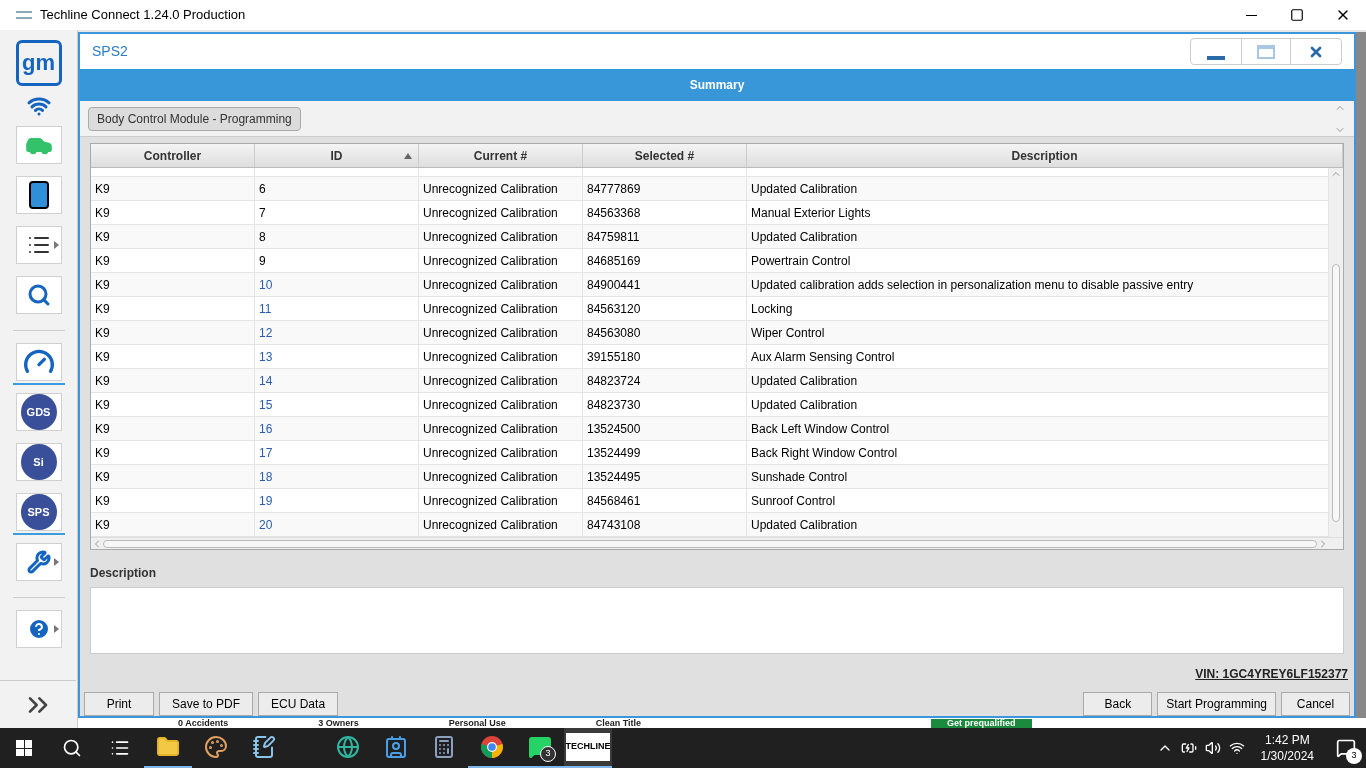  Describe the element at coordinates (1236, 748) in the screenshot. I see `wifi-icon` at that location.